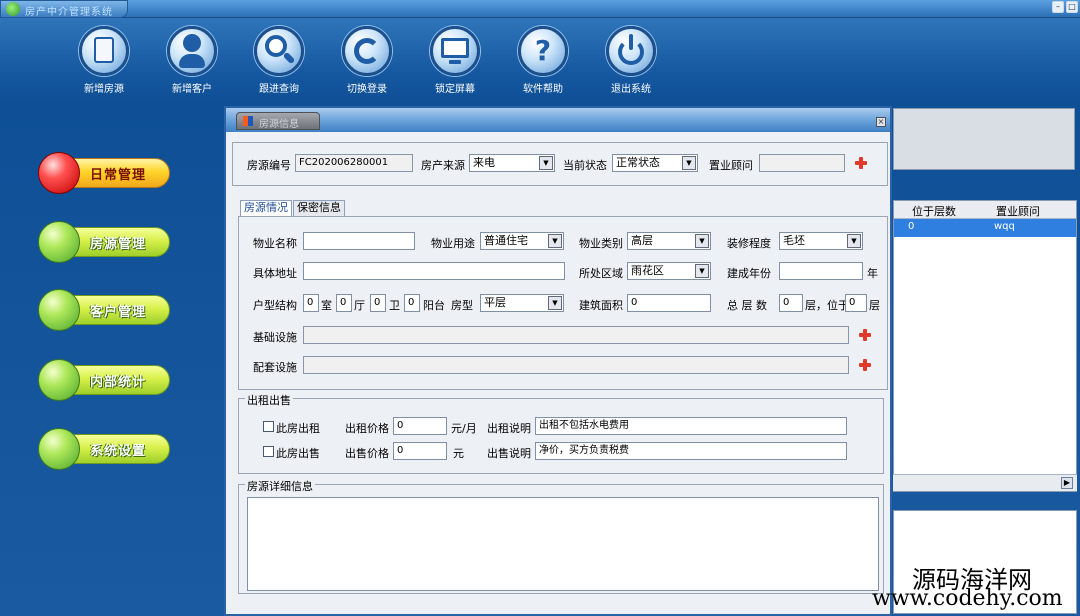  I want to click on usage-select: 普通住宅 ▼, so click(522, 241).